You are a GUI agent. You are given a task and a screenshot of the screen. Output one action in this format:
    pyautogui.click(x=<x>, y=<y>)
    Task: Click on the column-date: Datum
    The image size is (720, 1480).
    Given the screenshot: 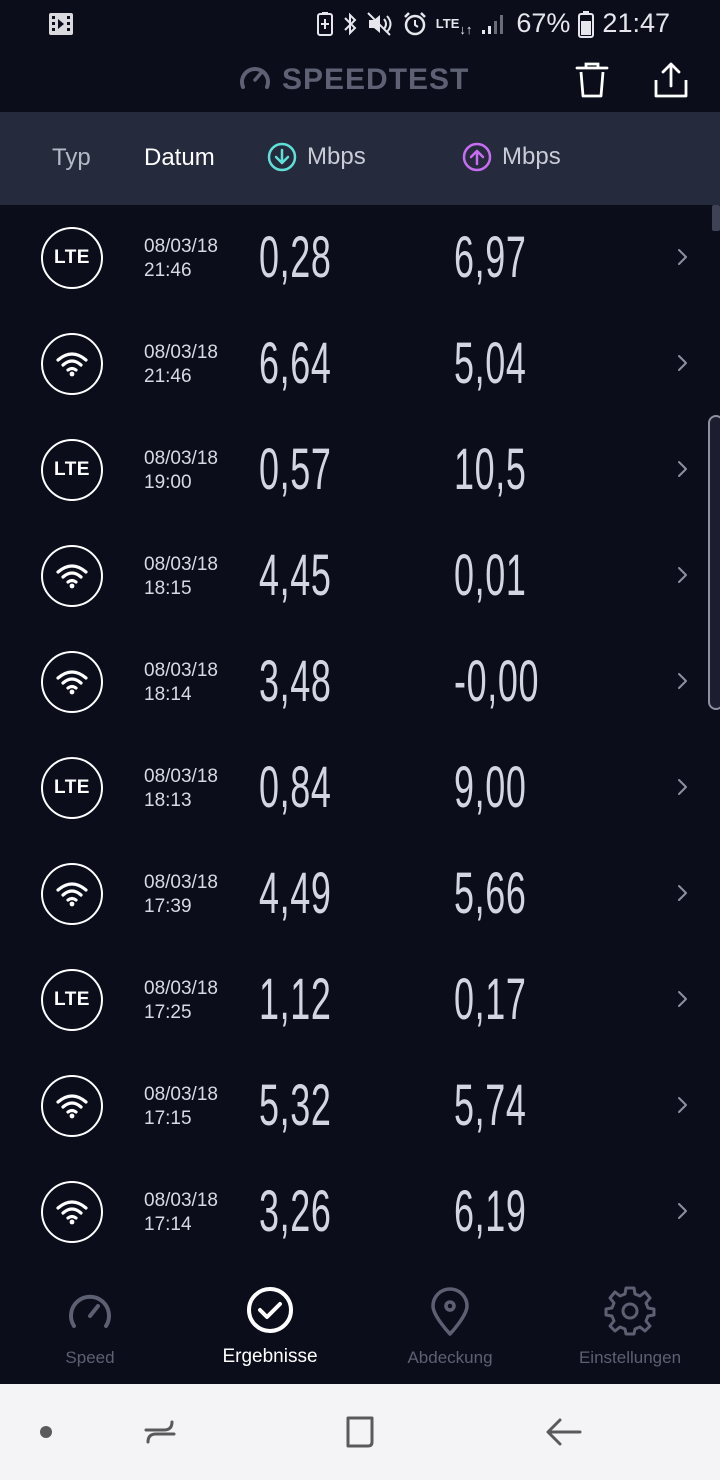 What is the action you would take?
    pyautogui.click(x=179, y=158)
    